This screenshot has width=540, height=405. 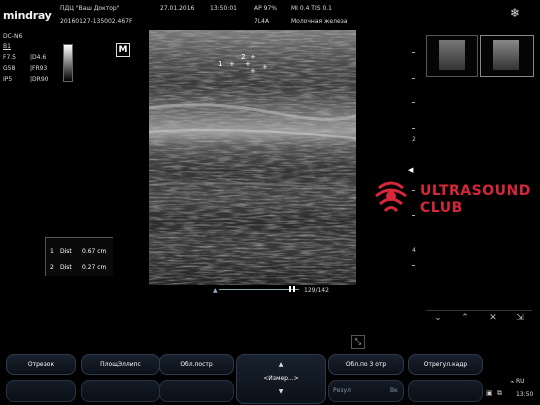 I want to click on param-row-1-right: |FR93, so click(x=39, y=68).